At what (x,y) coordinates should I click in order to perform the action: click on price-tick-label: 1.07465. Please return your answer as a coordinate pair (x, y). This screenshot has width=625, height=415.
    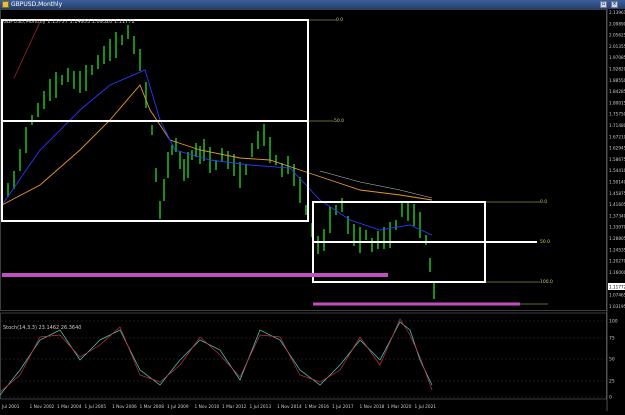
    Looking at the image, I should click on (617, 295).